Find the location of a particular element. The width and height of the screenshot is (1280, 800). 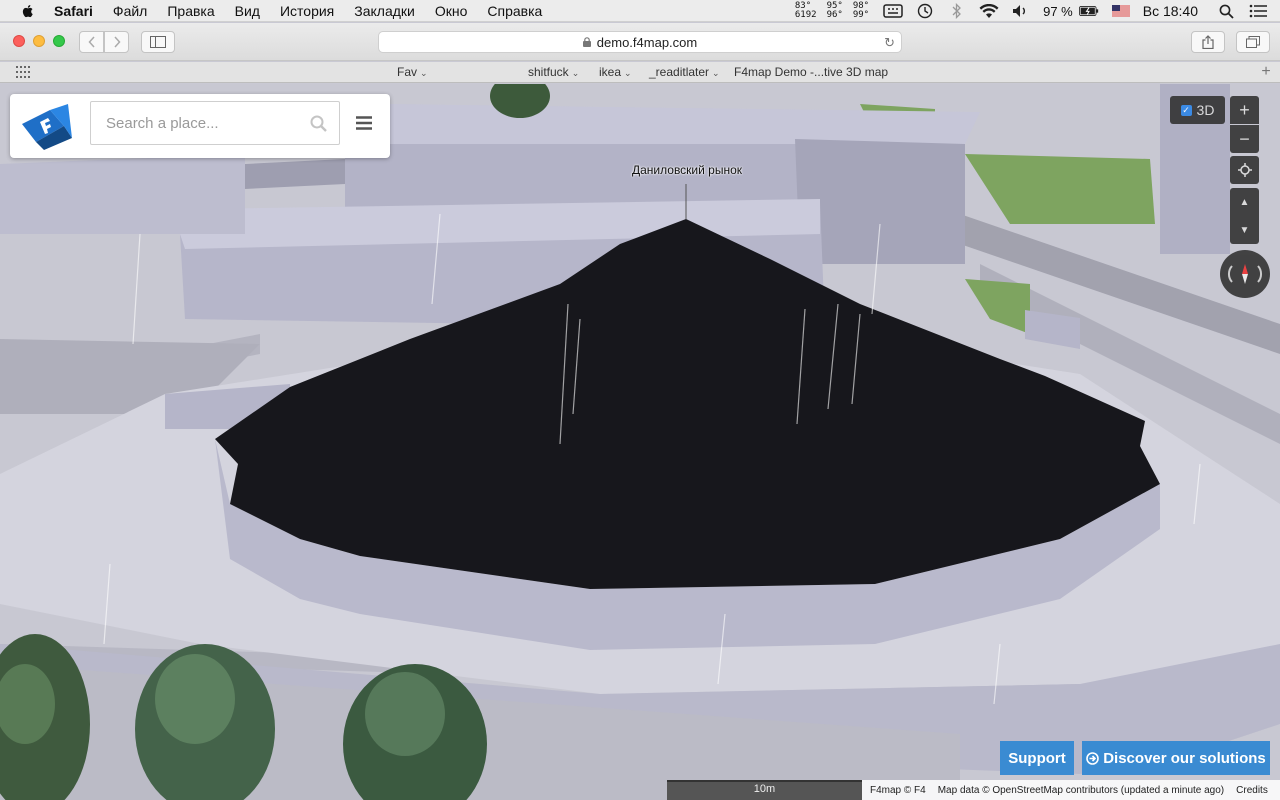

tabs-overview-button is located at coordinates (1253, 42).